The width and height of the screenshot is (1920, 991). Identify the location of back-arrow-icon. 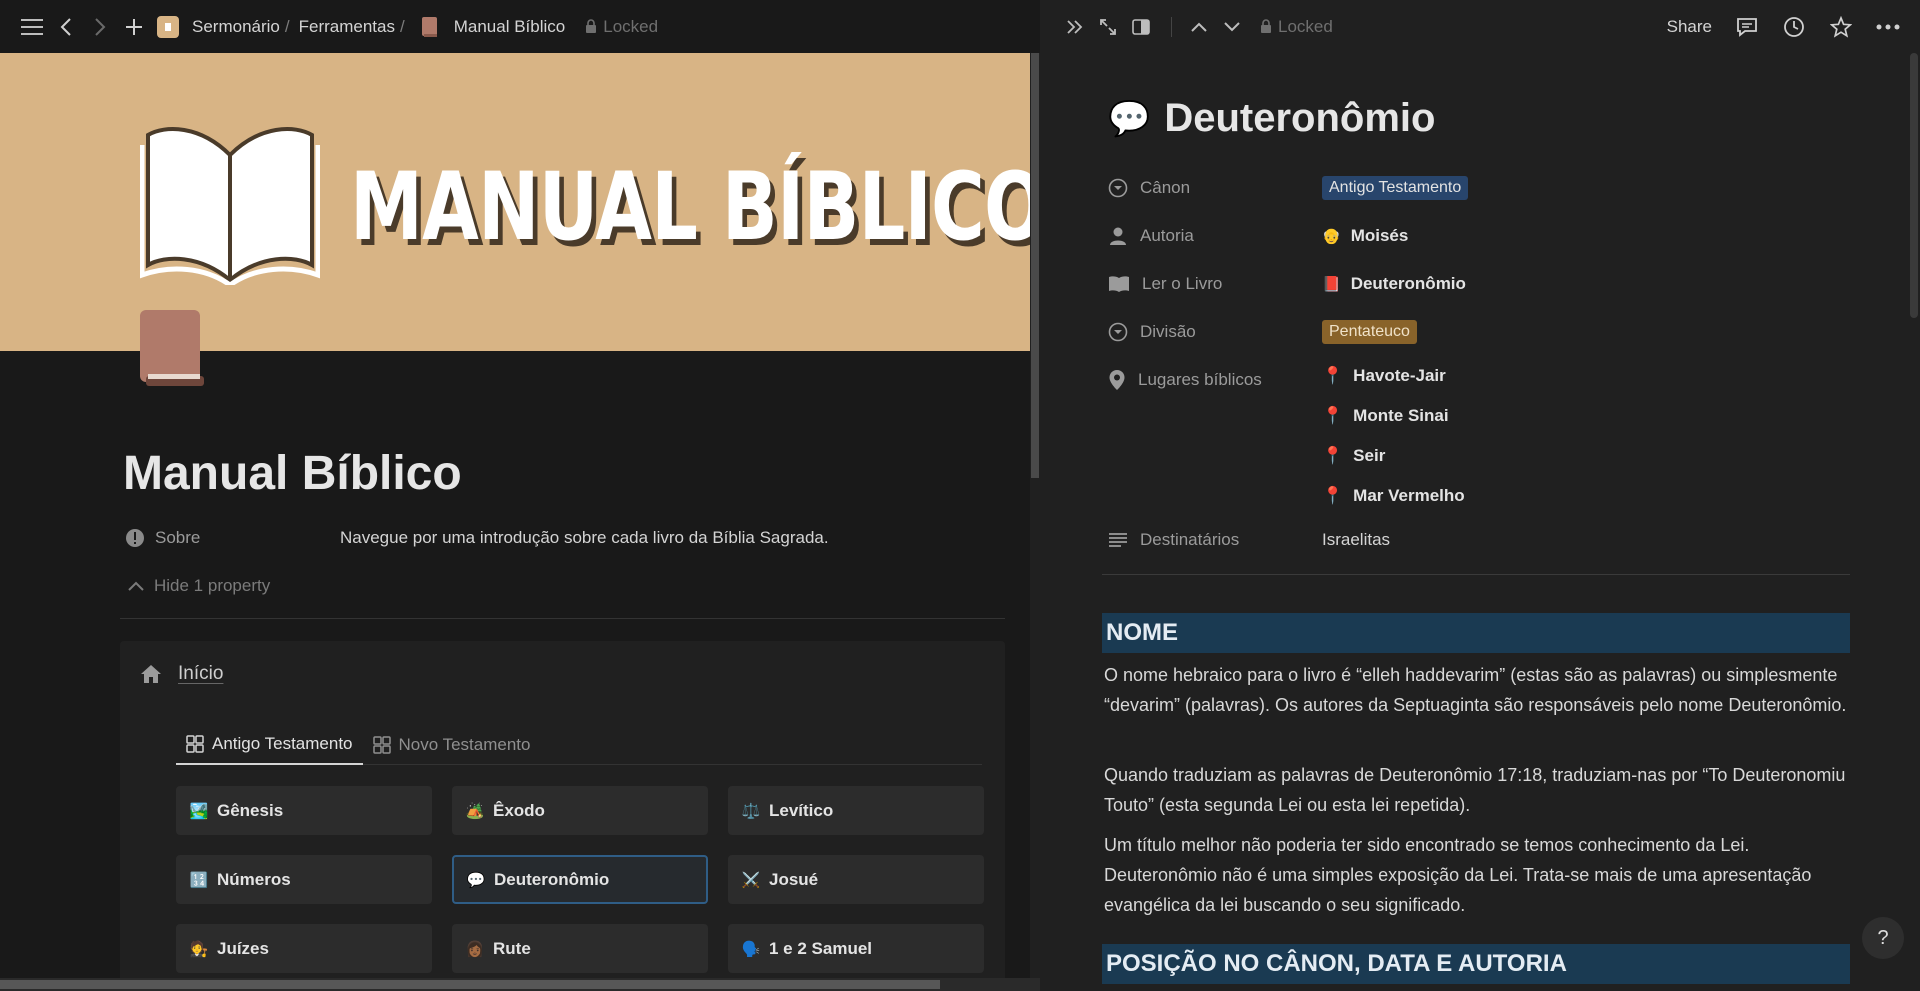
(66, 27).